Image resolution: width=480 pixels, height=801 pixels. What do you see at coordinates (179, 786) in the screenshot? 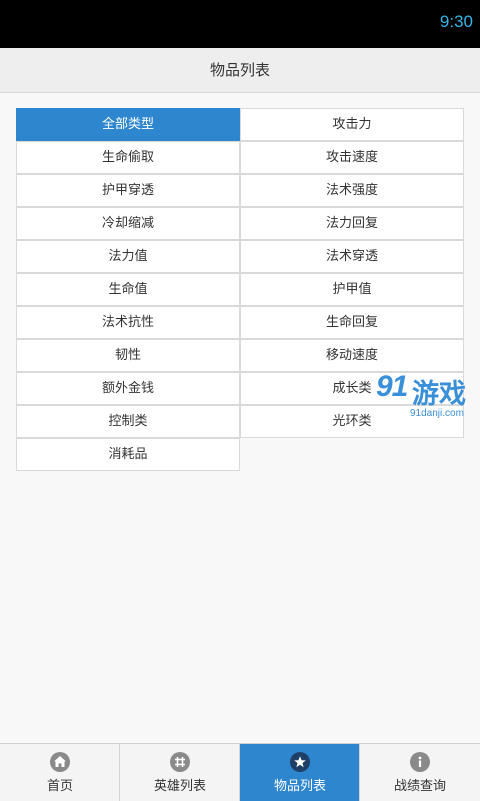
I see `tab-hero-list-label: 英雄列表` at bounding box center [179, 786].